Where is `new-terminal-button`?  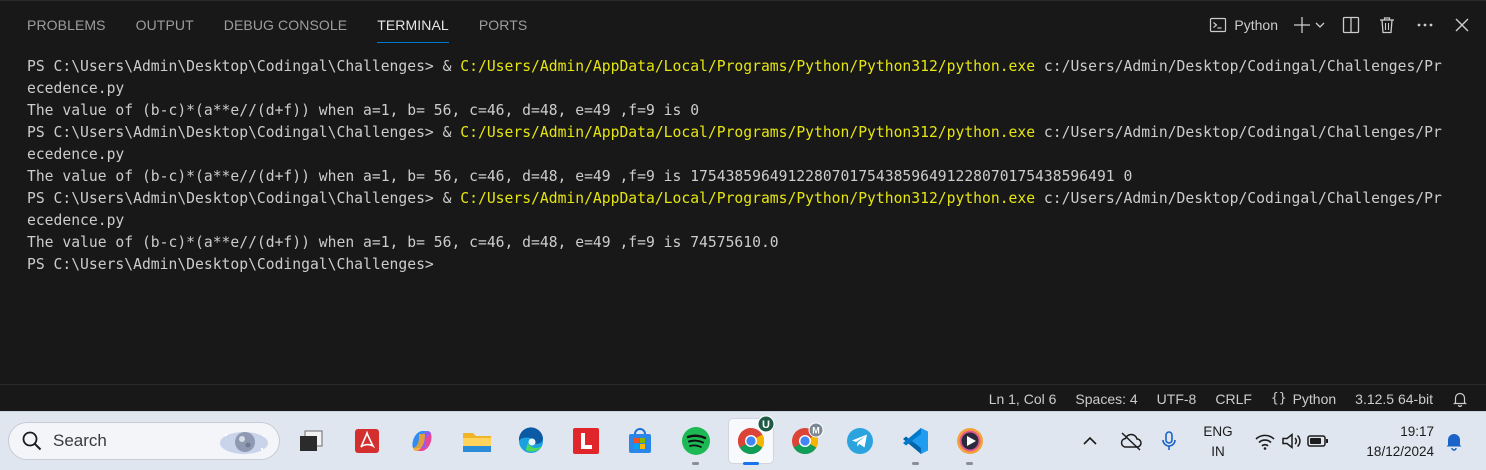 new-terminal-button is located at coordinates (1302, 25).